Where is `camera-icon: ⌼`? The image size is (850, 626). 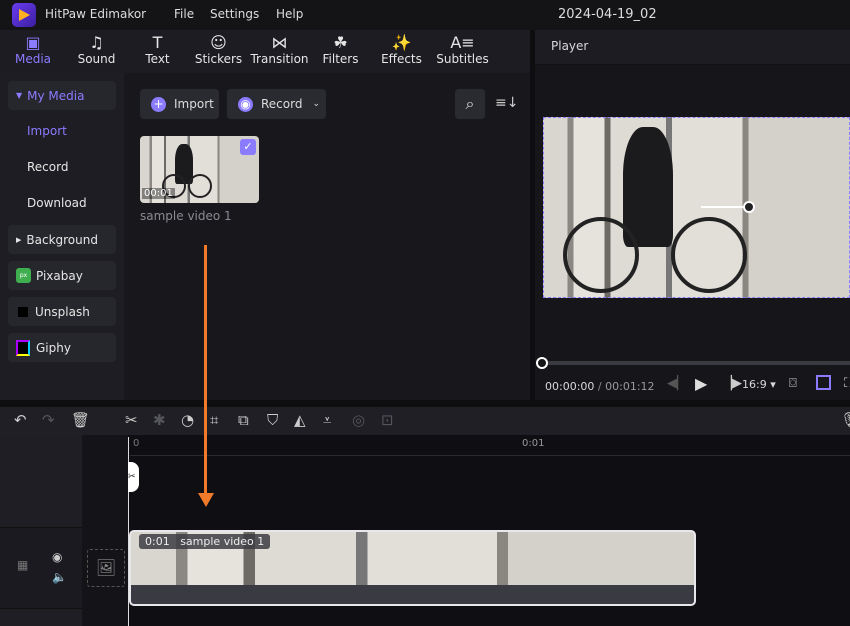 camera-icon: ⌼ is located at coordinates (793, 383).